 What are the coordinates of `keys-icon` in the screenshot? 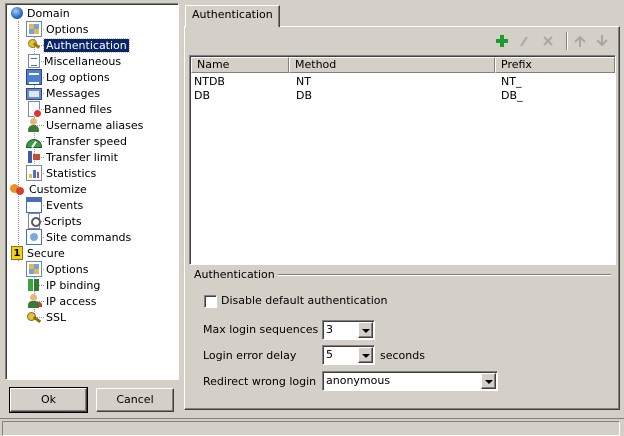 It's located at (34, 45).